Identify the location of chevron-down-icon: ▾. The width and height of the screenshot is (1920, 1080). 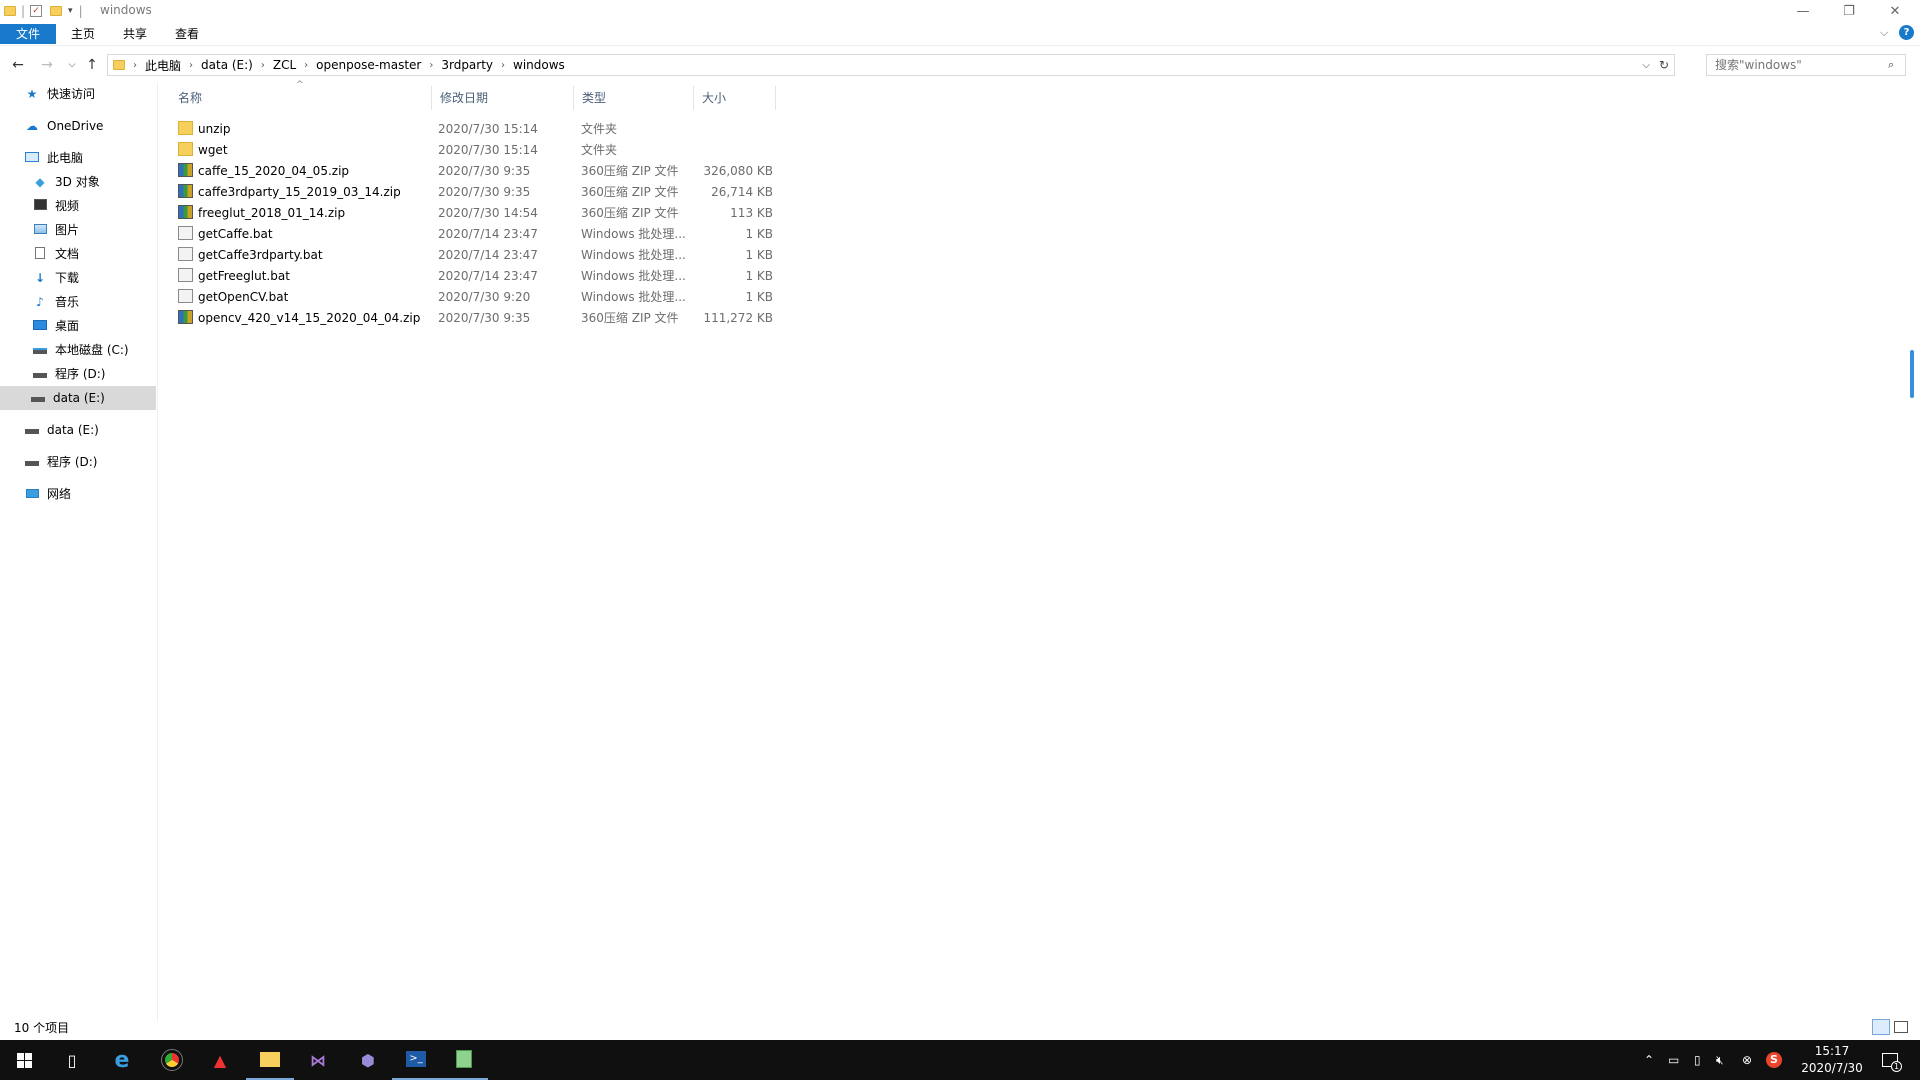
(70, 11).